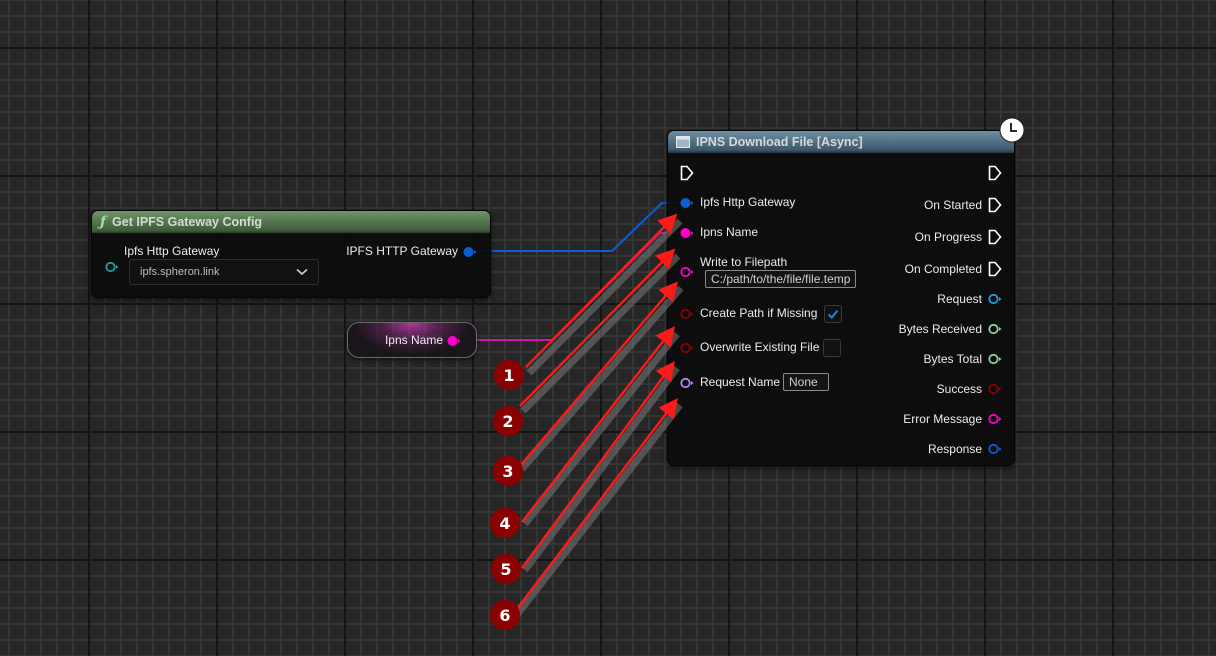  I want to click on gateway-output-pin, so click(470, 252).